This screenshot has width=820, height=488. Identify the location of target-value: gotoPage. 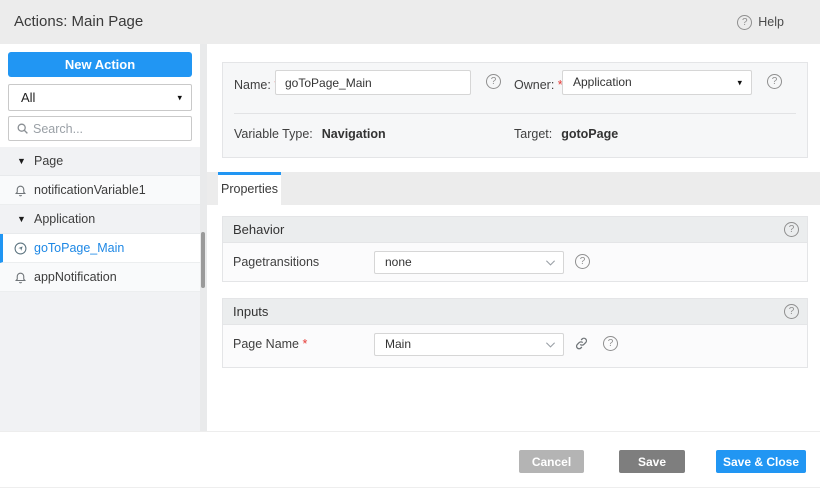
(590, 134).